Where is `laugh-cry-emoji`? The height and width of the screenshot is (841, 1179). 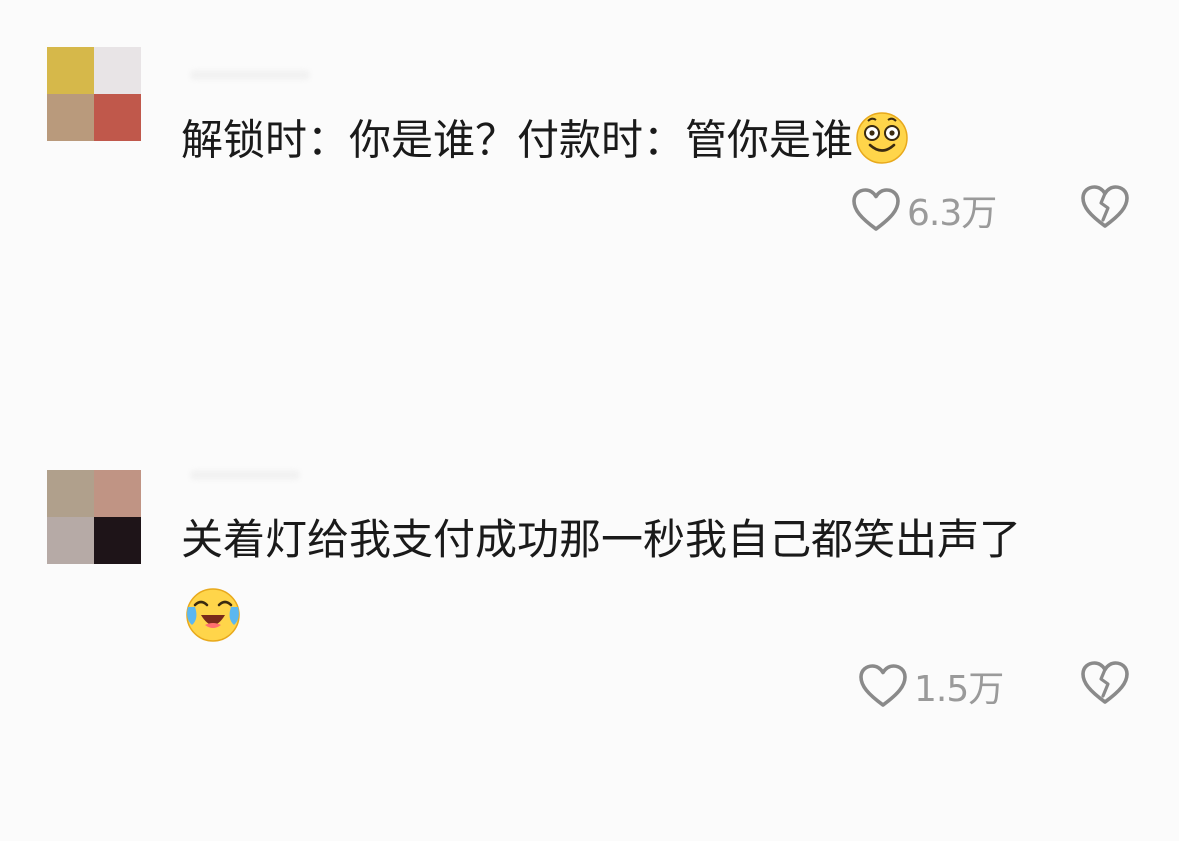
laugh-cry-emoji is located at coordinates (213, 621).